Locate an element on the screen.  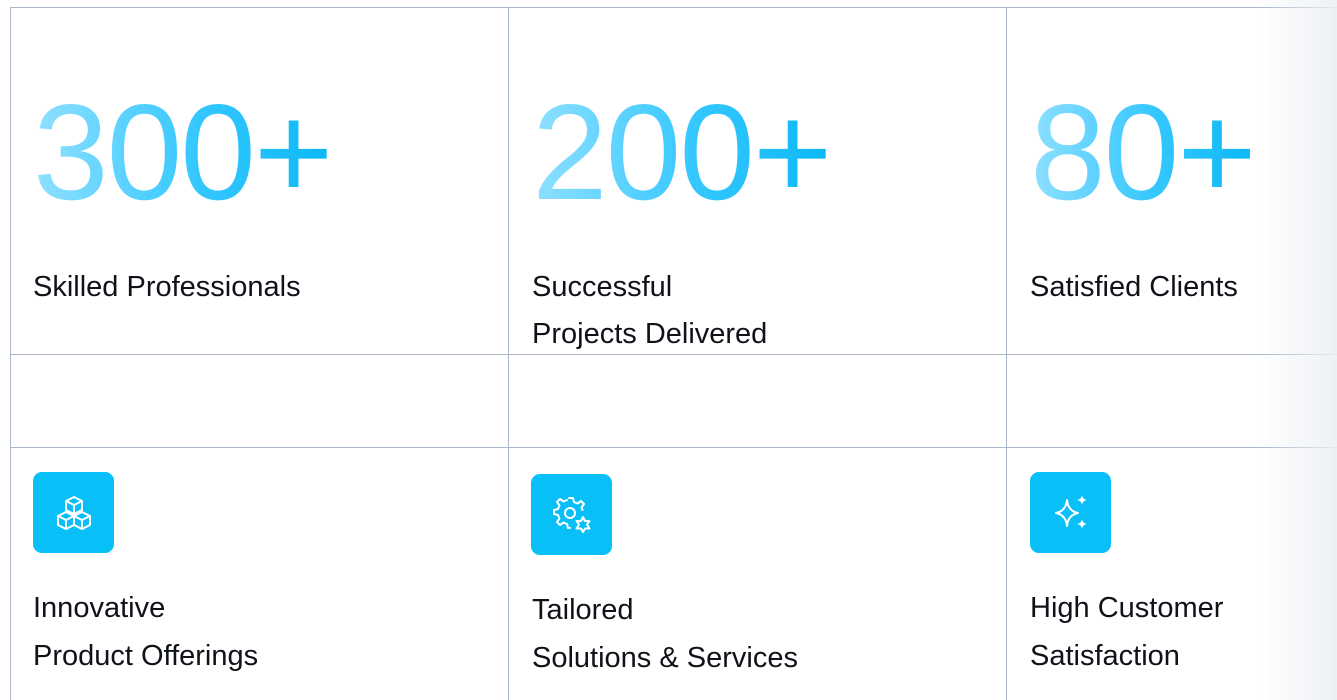
feature-label: High Customer Satisfaction is located at coordinates (1126, 632).